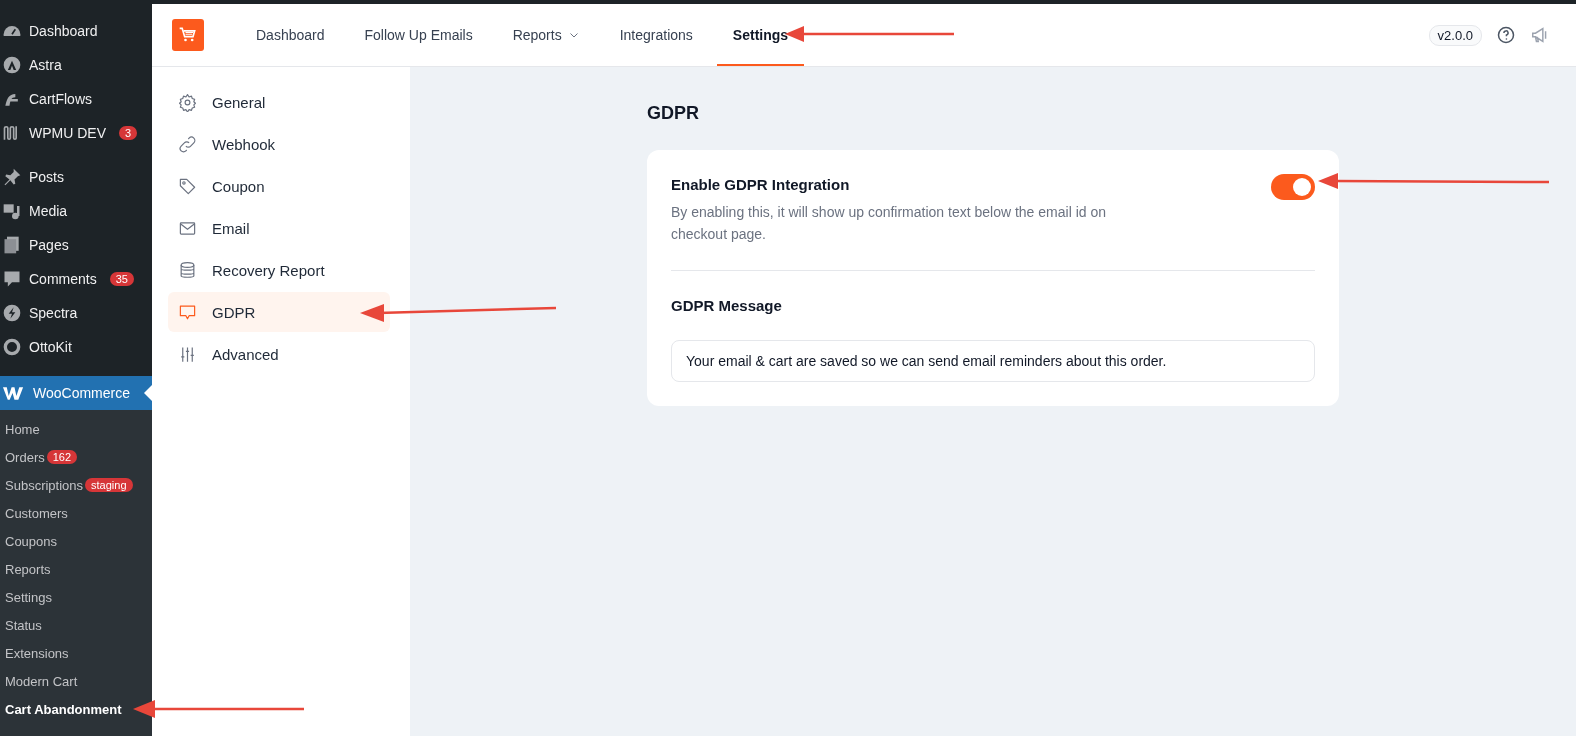 The width and height of the screenshot is (1576, 736). Describe the element at coordinates (12, 347) in the screenshot. I see `ring-logo-icon` at that location.